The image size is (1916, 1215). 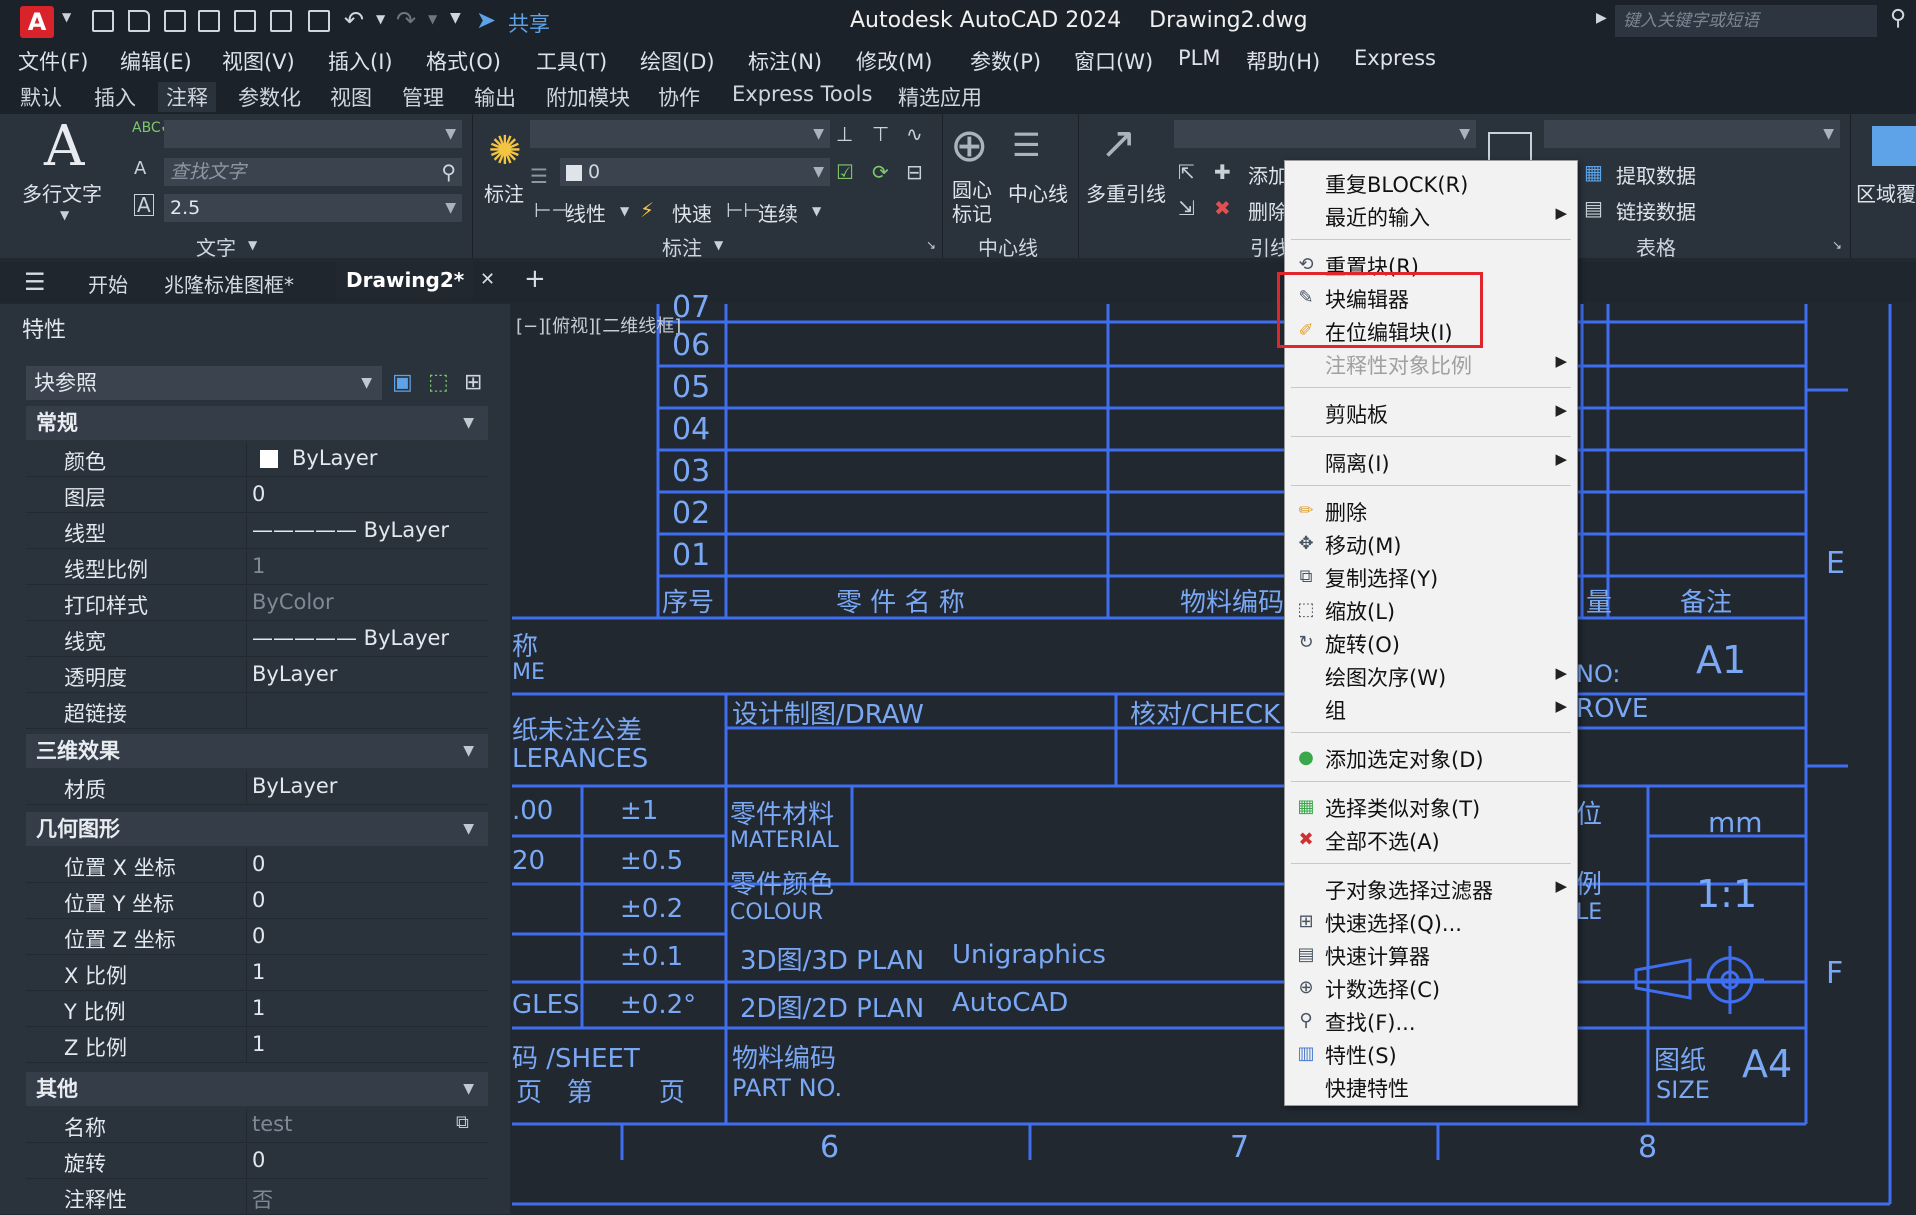 What do you see at coordinates (257, 675) in the screenshot?
I see `prop-row: 透明度 ByLayer` at bounding box center [257, 675].